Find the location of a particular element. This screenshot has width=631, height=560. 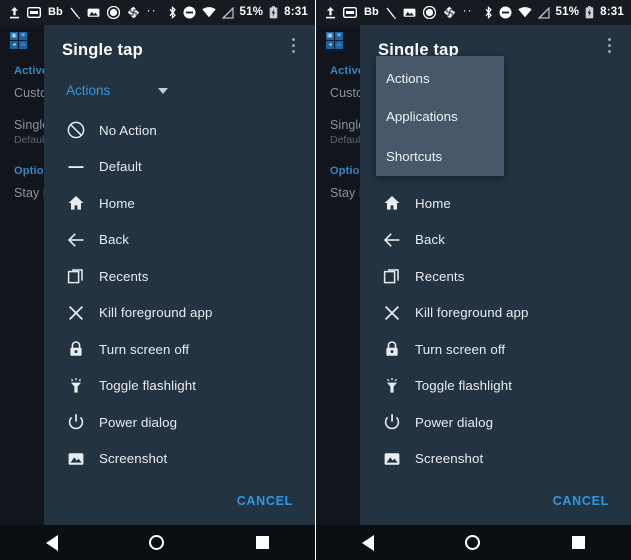

dialog-title: Single tap is located at coordinates (102, 50).